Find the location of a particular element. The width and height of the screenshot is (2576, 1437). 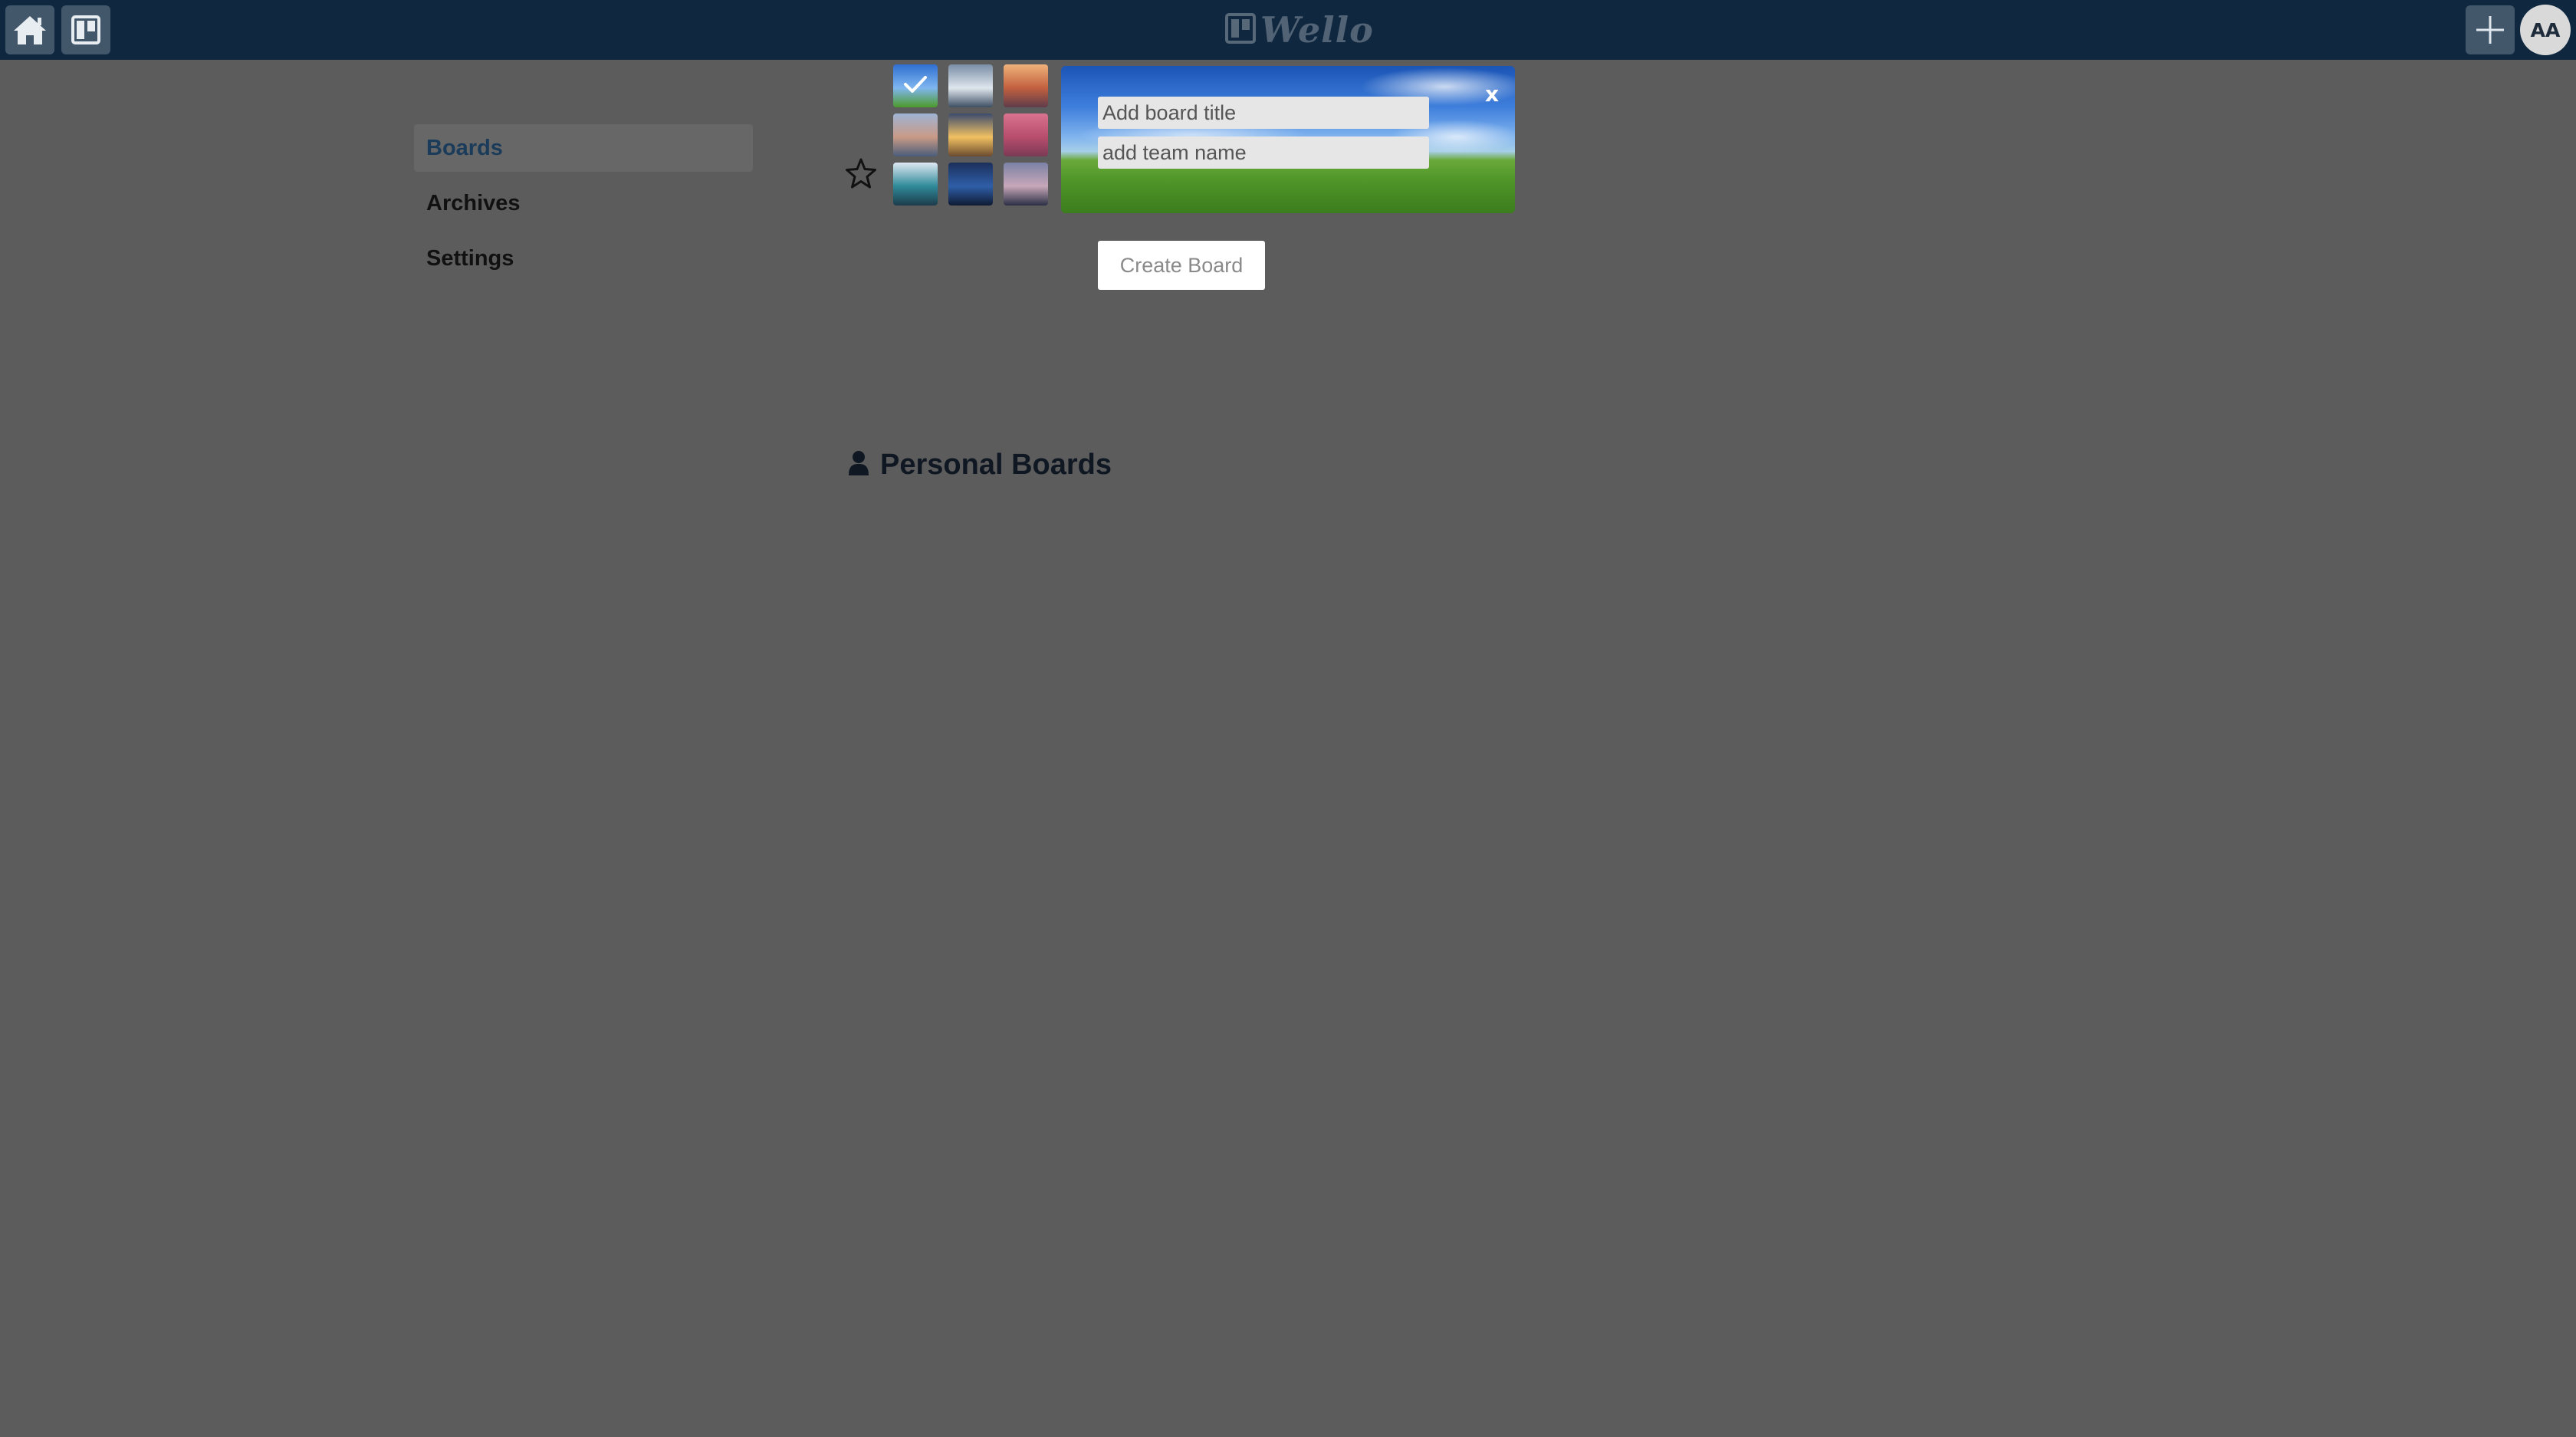

boards-icon is located at coordinates (85, 29).